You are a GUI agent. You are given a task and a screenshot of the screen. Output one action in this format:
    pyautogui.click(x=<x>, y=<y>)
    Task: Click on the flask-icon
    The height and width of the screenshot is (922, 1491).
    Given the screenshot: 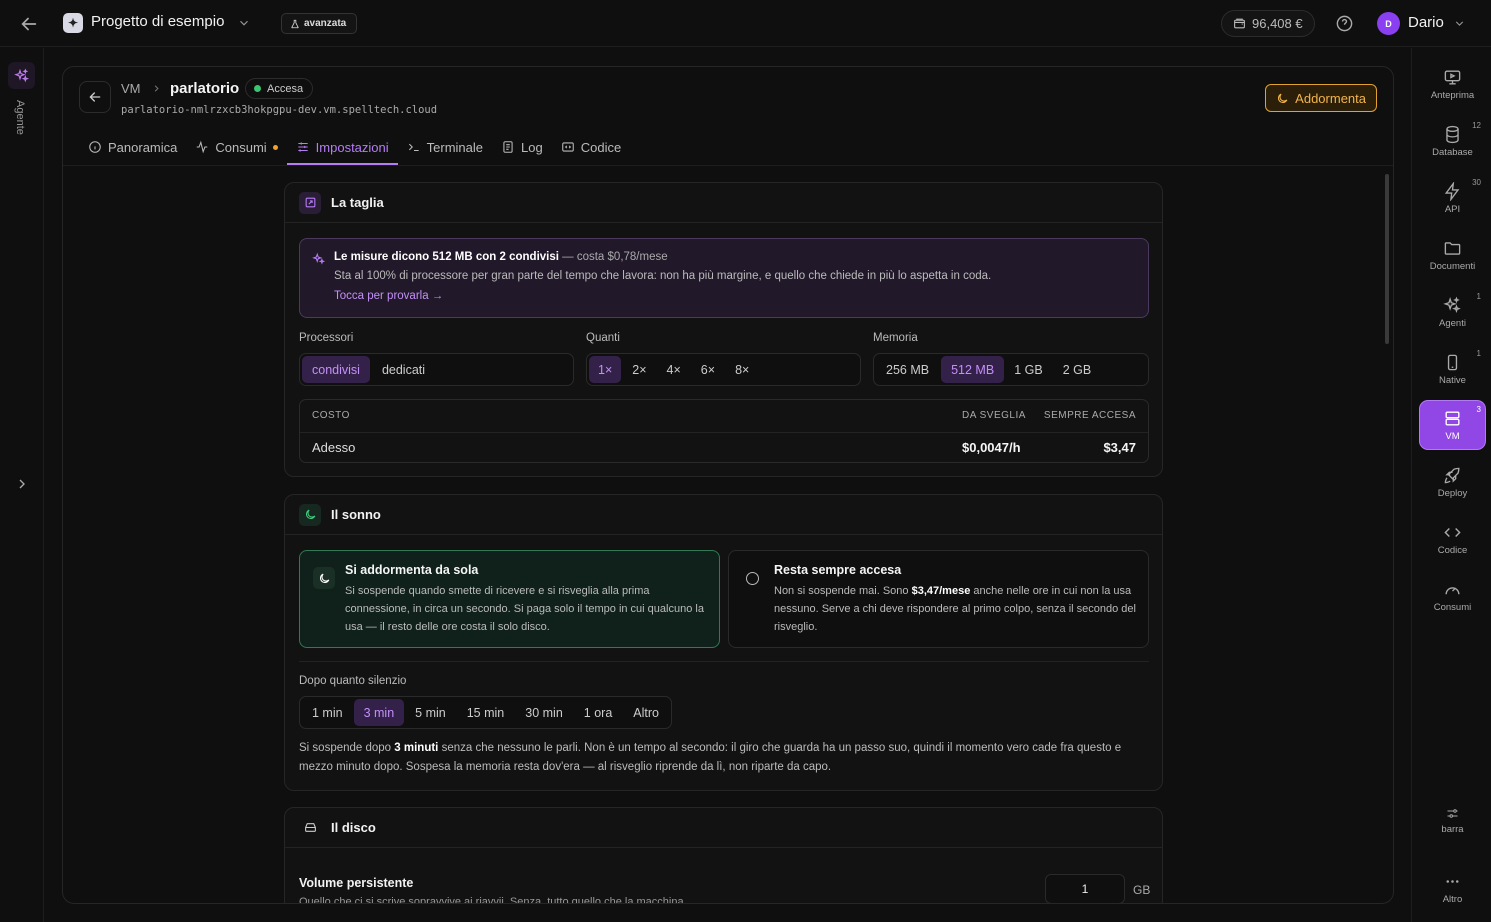 What is the action you would take?
    pyautogui.click(x=295, y=23)
    